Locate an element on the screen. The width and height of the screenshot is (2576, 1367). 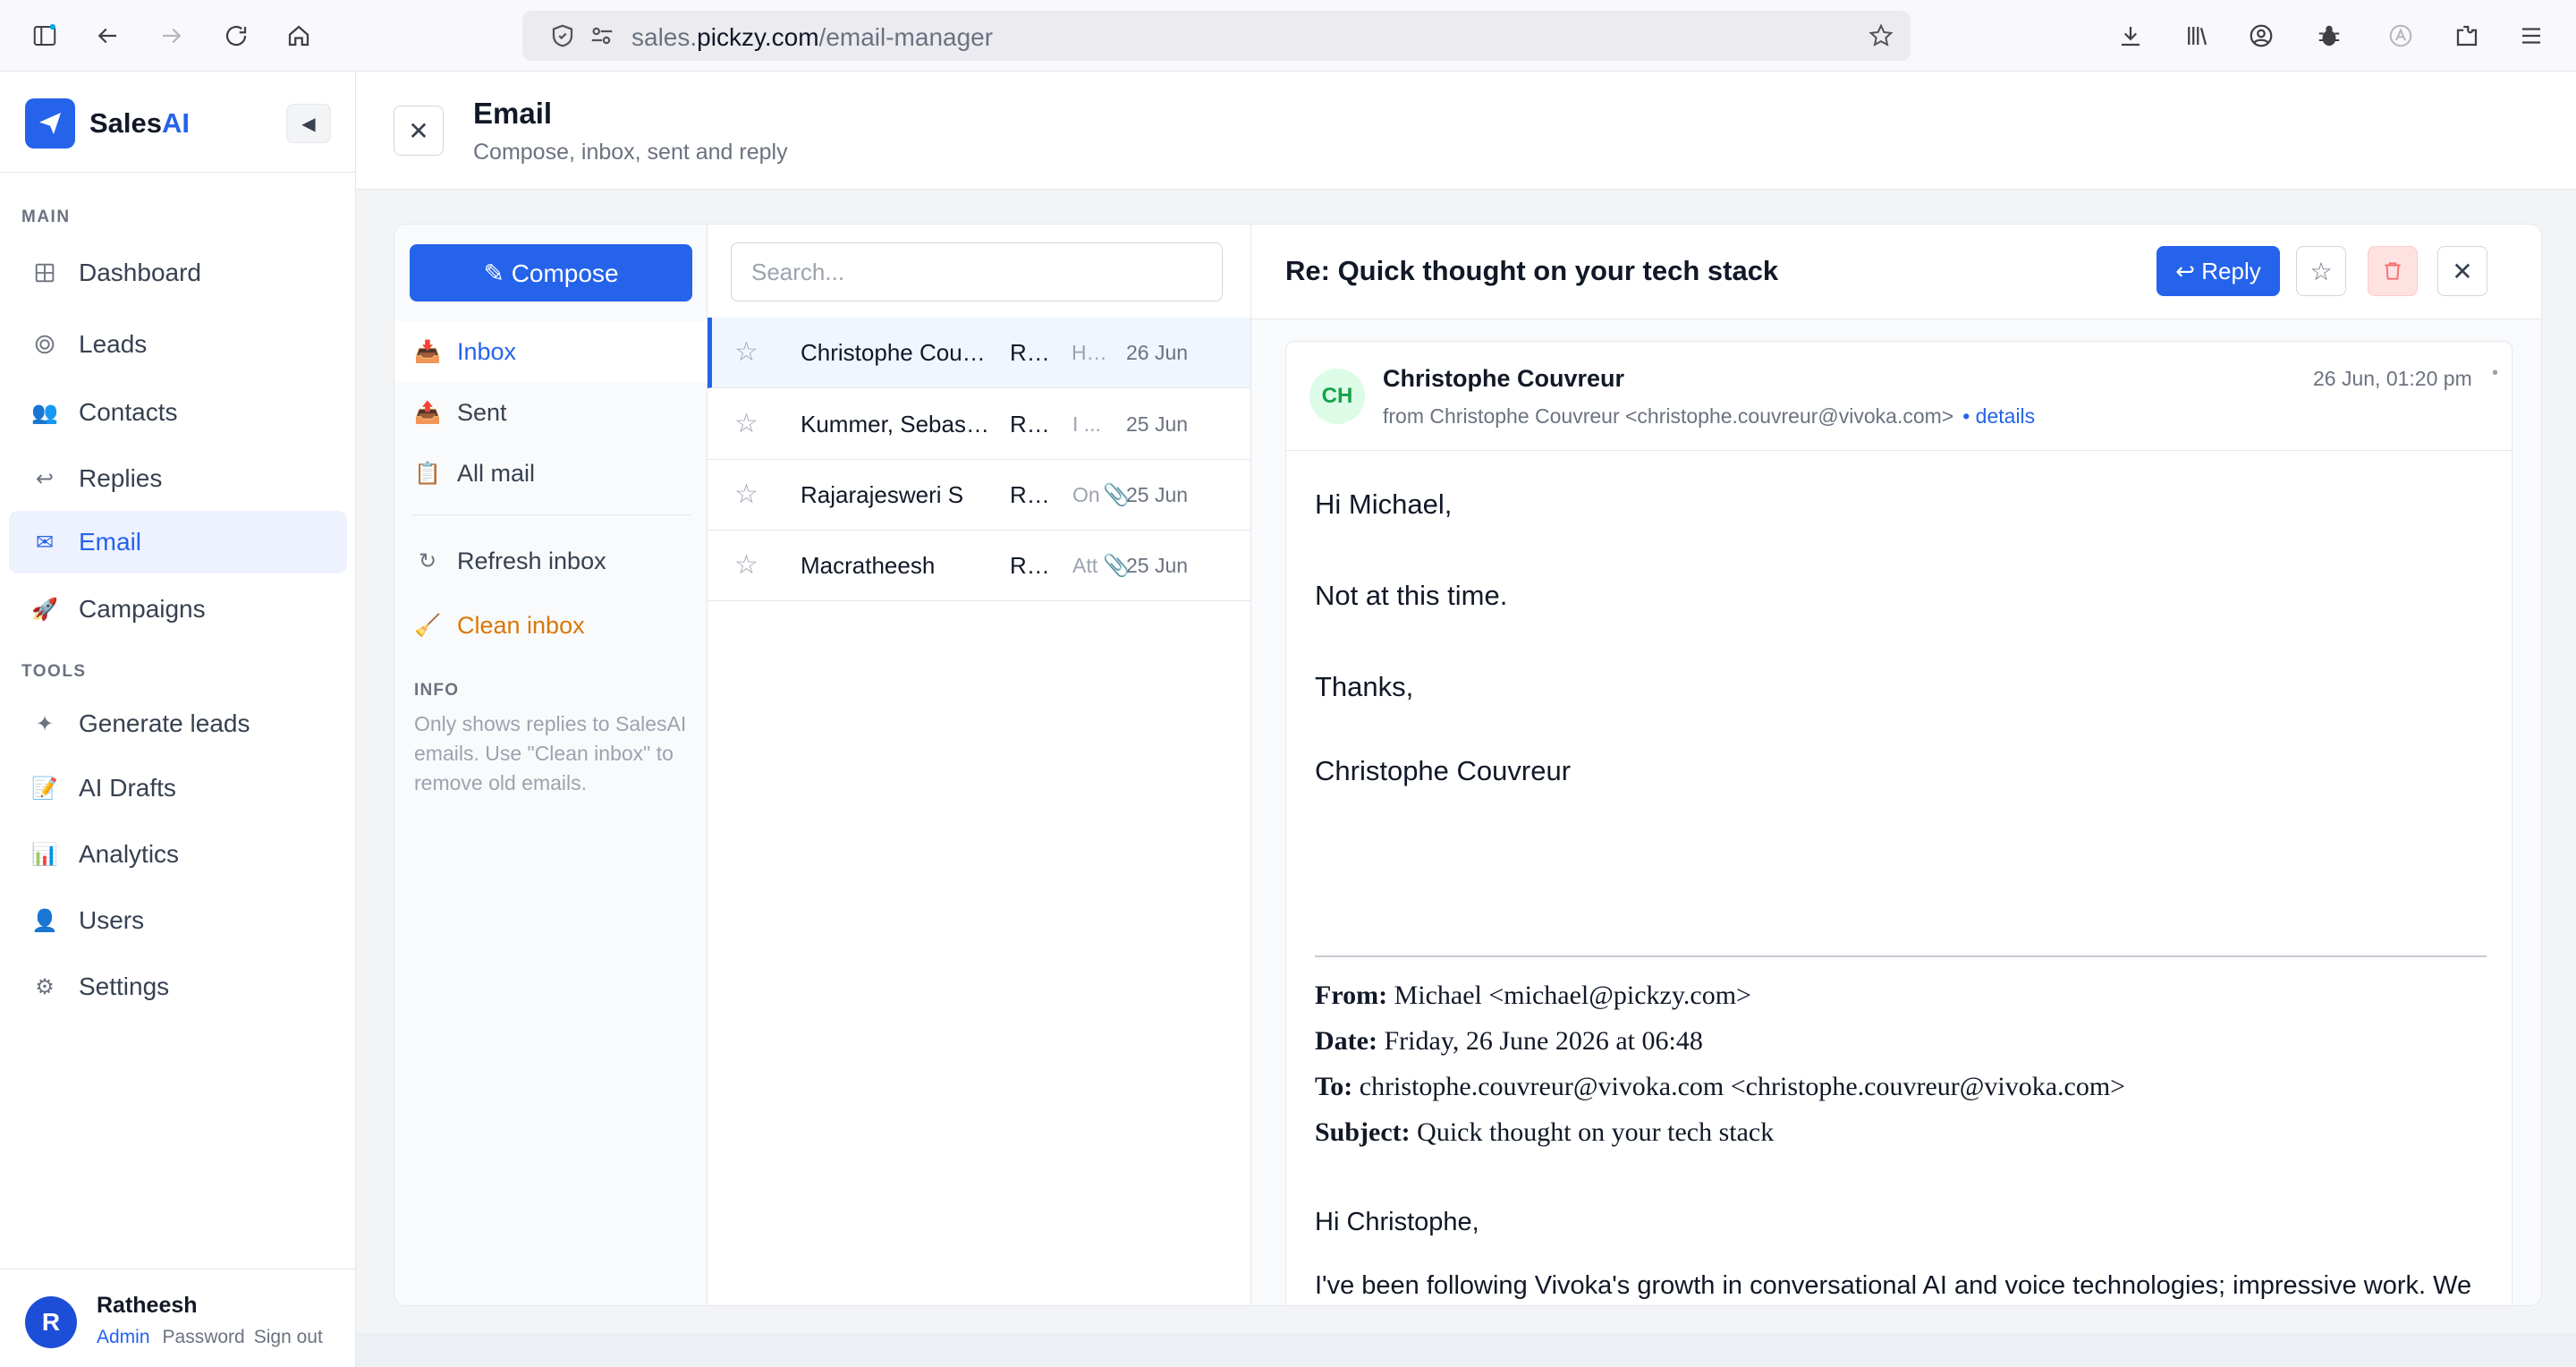
sidebar-item-generate-leads: ✦ Generate leads is located at coordinates (178, 724).